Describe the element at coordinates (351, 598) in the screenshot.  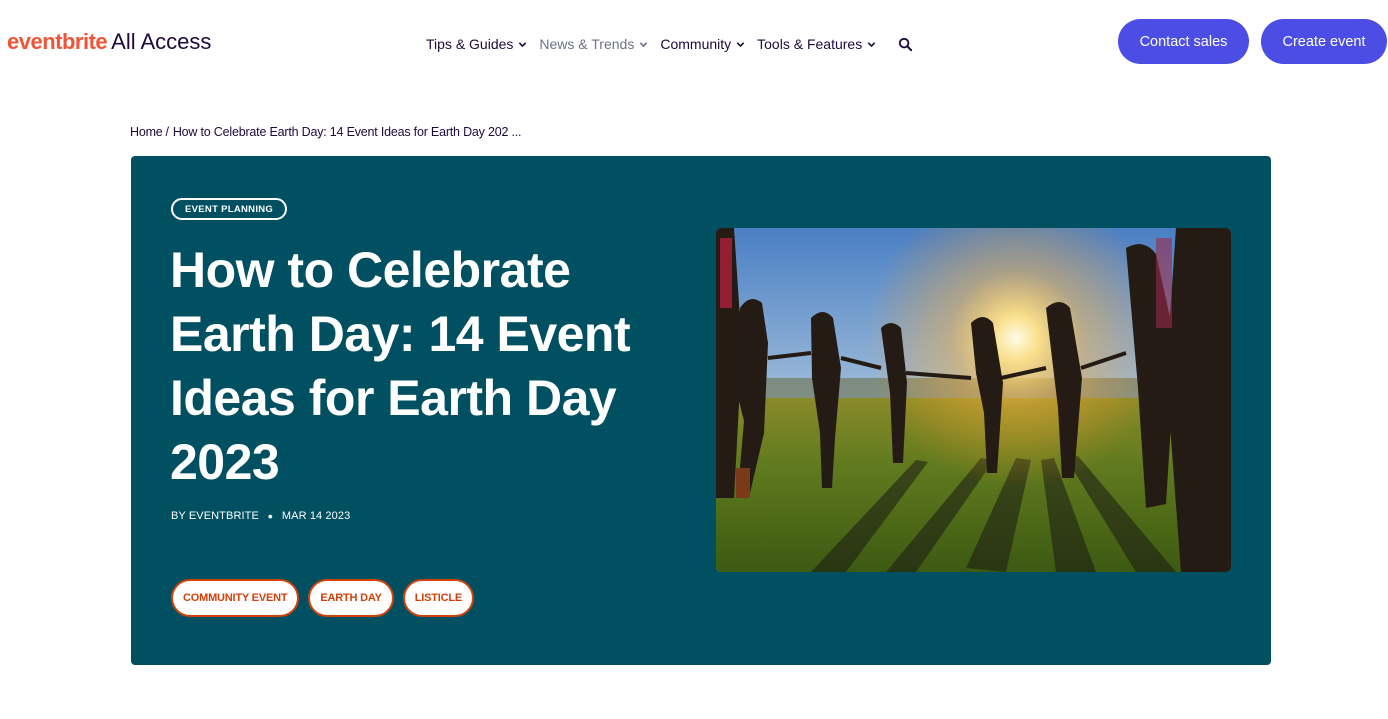
I see `tag-earth-day: EARTH DAY` at that location.